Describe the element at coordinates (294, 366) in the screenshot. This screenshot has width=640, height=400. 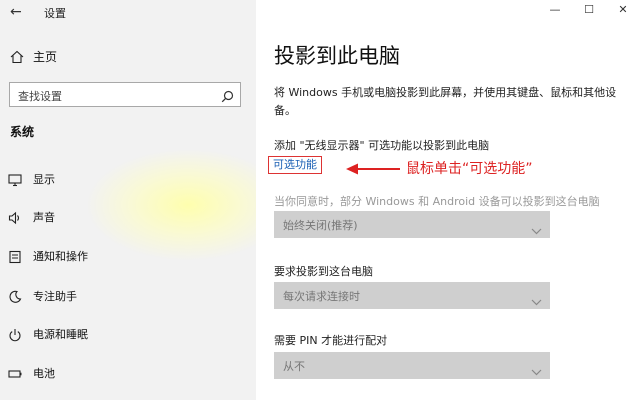
I see `dropdown-value: 从不` at that location.